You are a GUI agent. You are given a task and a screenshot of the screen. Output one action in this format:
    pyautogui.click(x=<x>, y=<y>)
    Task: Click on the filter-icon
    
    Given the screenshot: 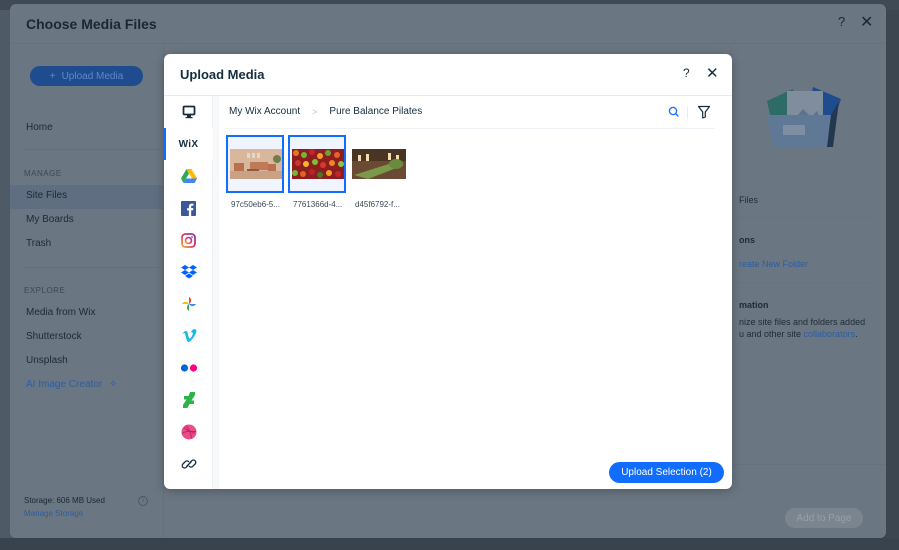 What is the action you would take?
    pyautogui.click(x=704, y=112)
    